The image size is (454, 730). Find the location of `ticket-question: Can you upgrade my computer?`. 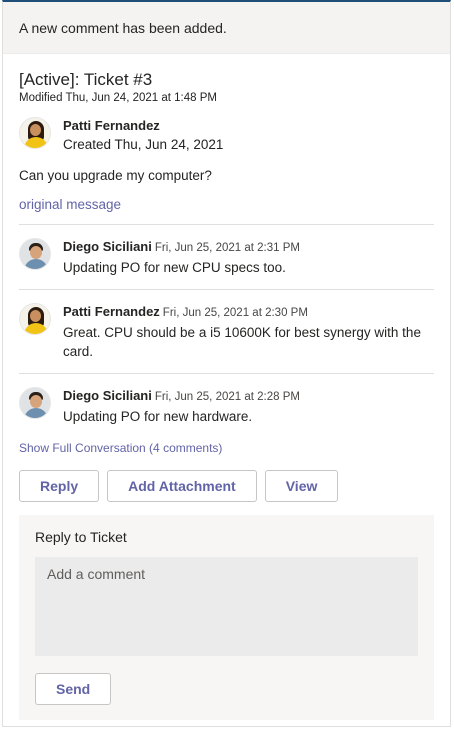

ticket-question: Can you upgrade my computer? is located at coordinates (115, 175).